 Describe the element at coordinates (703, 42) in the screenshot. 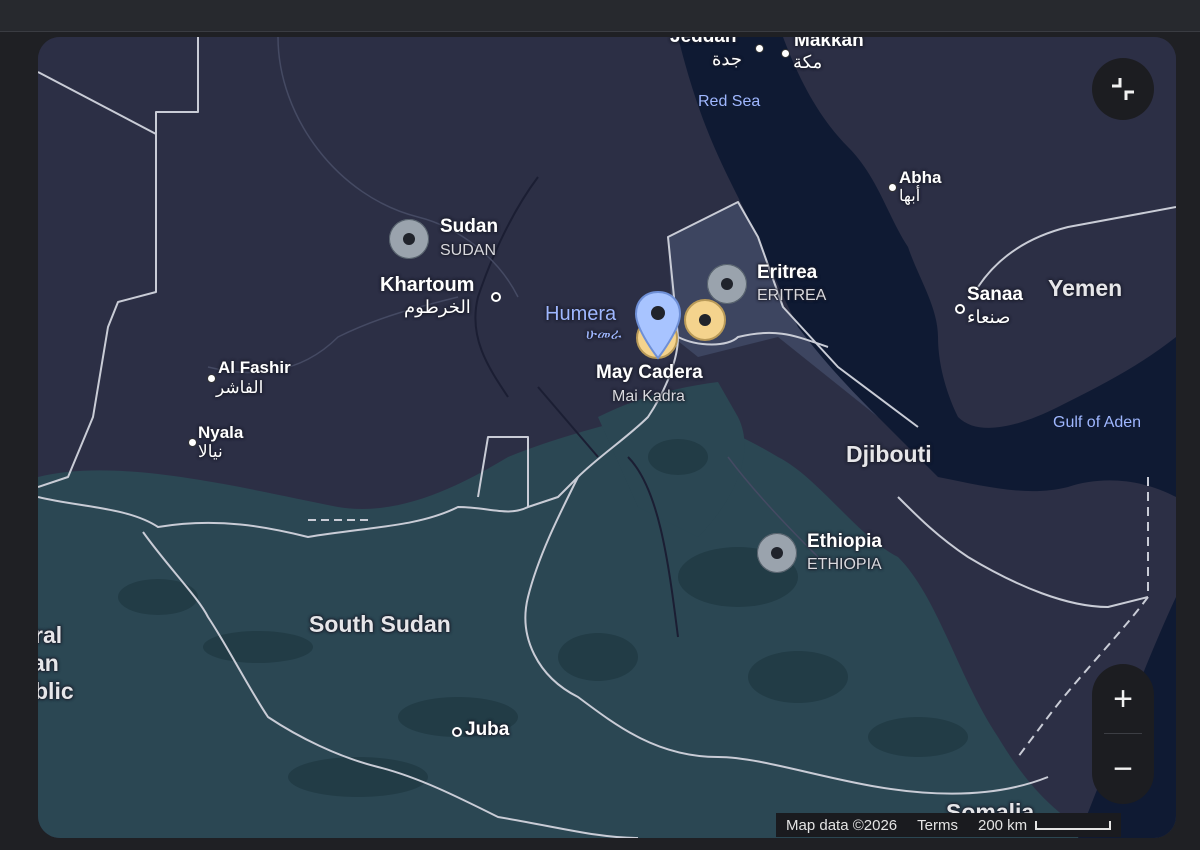

I see `city-label-jeddah: Jeddah` at that location.